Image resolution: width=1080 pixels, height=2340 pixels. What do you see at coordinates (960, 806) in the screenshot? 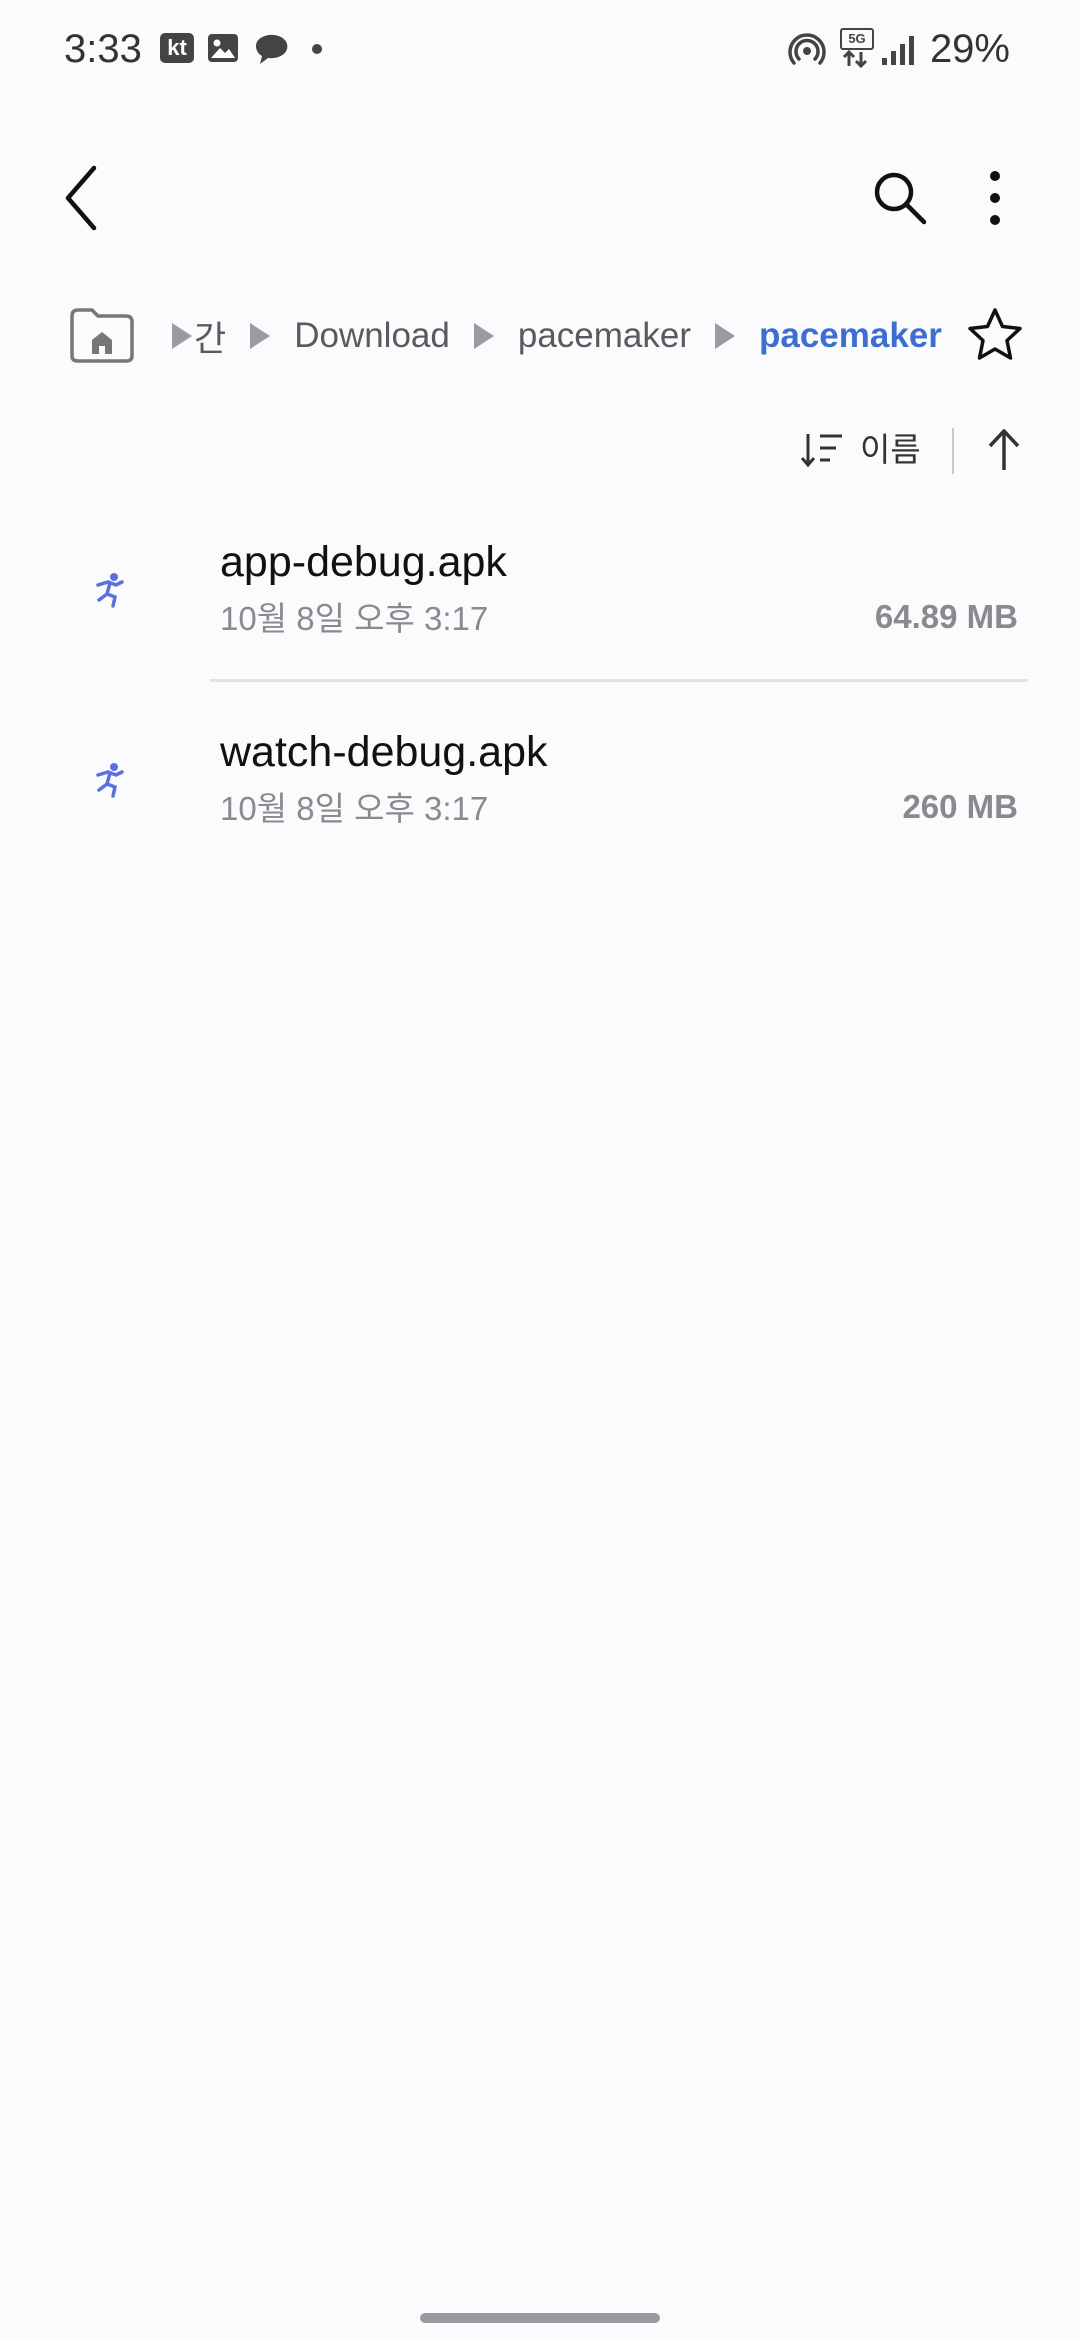
I see `file-size: 260 MB` at bounding box center [960, 806].